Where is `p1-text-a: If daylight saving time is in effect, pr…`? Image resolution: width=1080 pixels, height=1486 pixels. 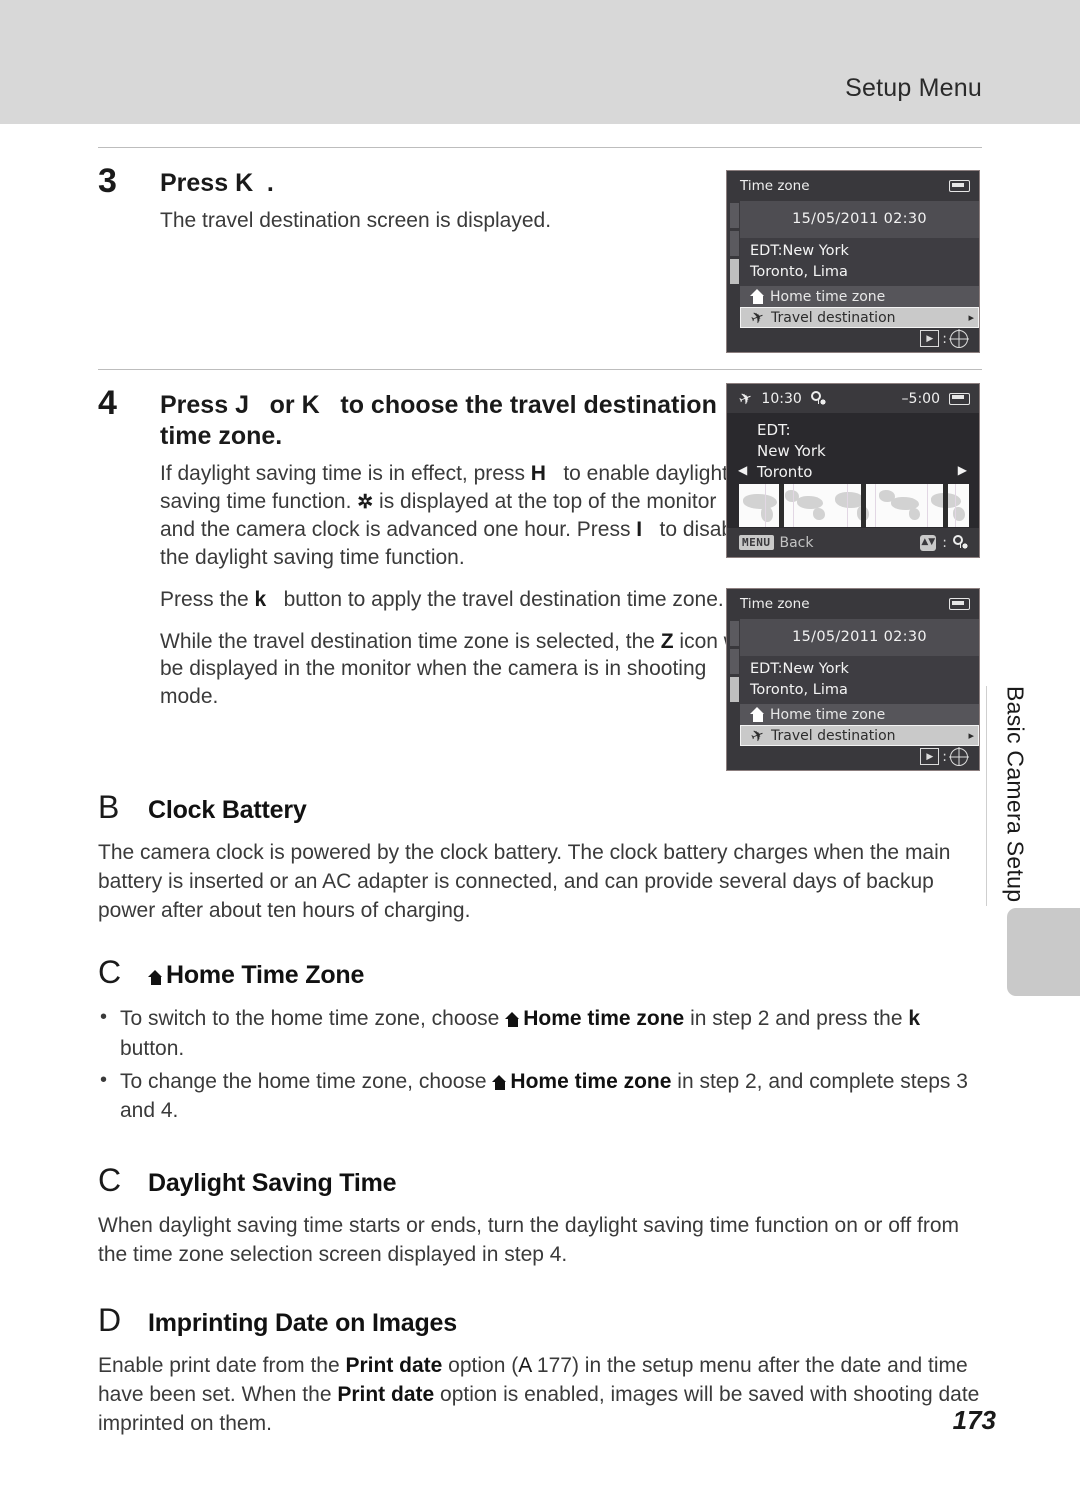 p1-text-a: If daylight saving time is in effect, pr… is located at coordinates (345, 473).